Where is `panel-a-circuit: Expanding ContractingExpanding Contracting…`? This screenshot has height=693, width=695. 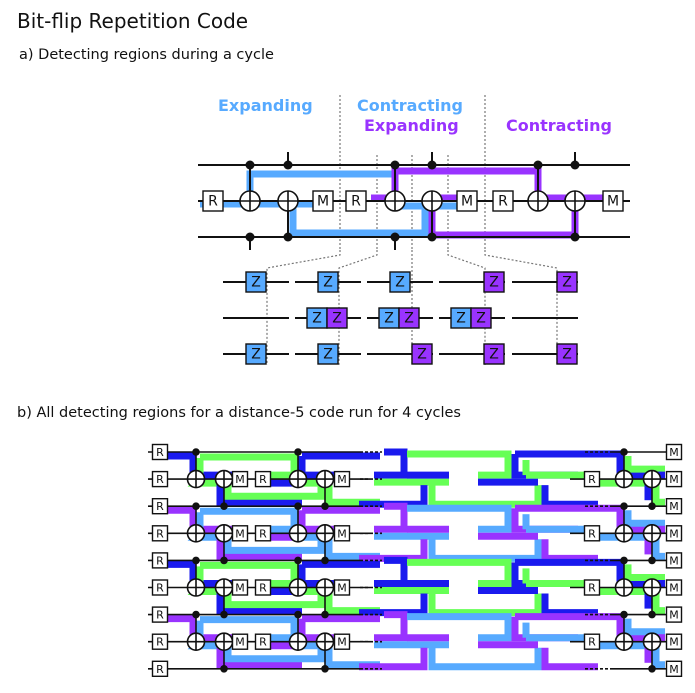
panel-a-circuit: Expanding ContractingExpanding Contracting… is located at coordinates (414, 172).